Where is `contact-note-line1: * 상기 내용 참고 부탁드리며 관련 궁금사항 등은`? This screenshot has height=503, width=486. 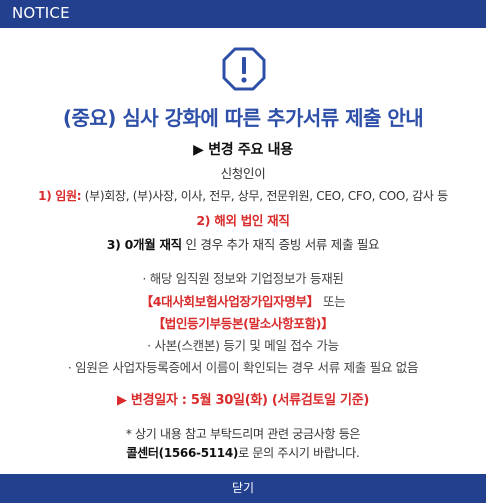 contact-note-line1: * 상기 내용 참고 부탁드리며 관련 궁금사항 등은 is located at coordinates (243, 434).